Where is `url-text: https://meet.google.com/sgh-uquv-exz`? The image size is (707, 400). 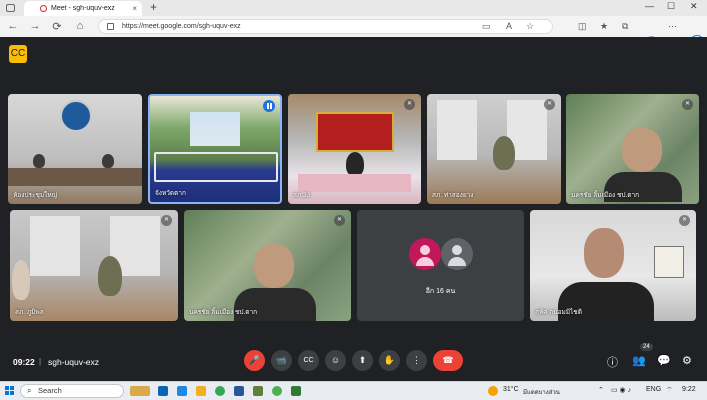 url-text: https://meet.google.com/sgh-uquv-exz is located at coordinates (181, 26).